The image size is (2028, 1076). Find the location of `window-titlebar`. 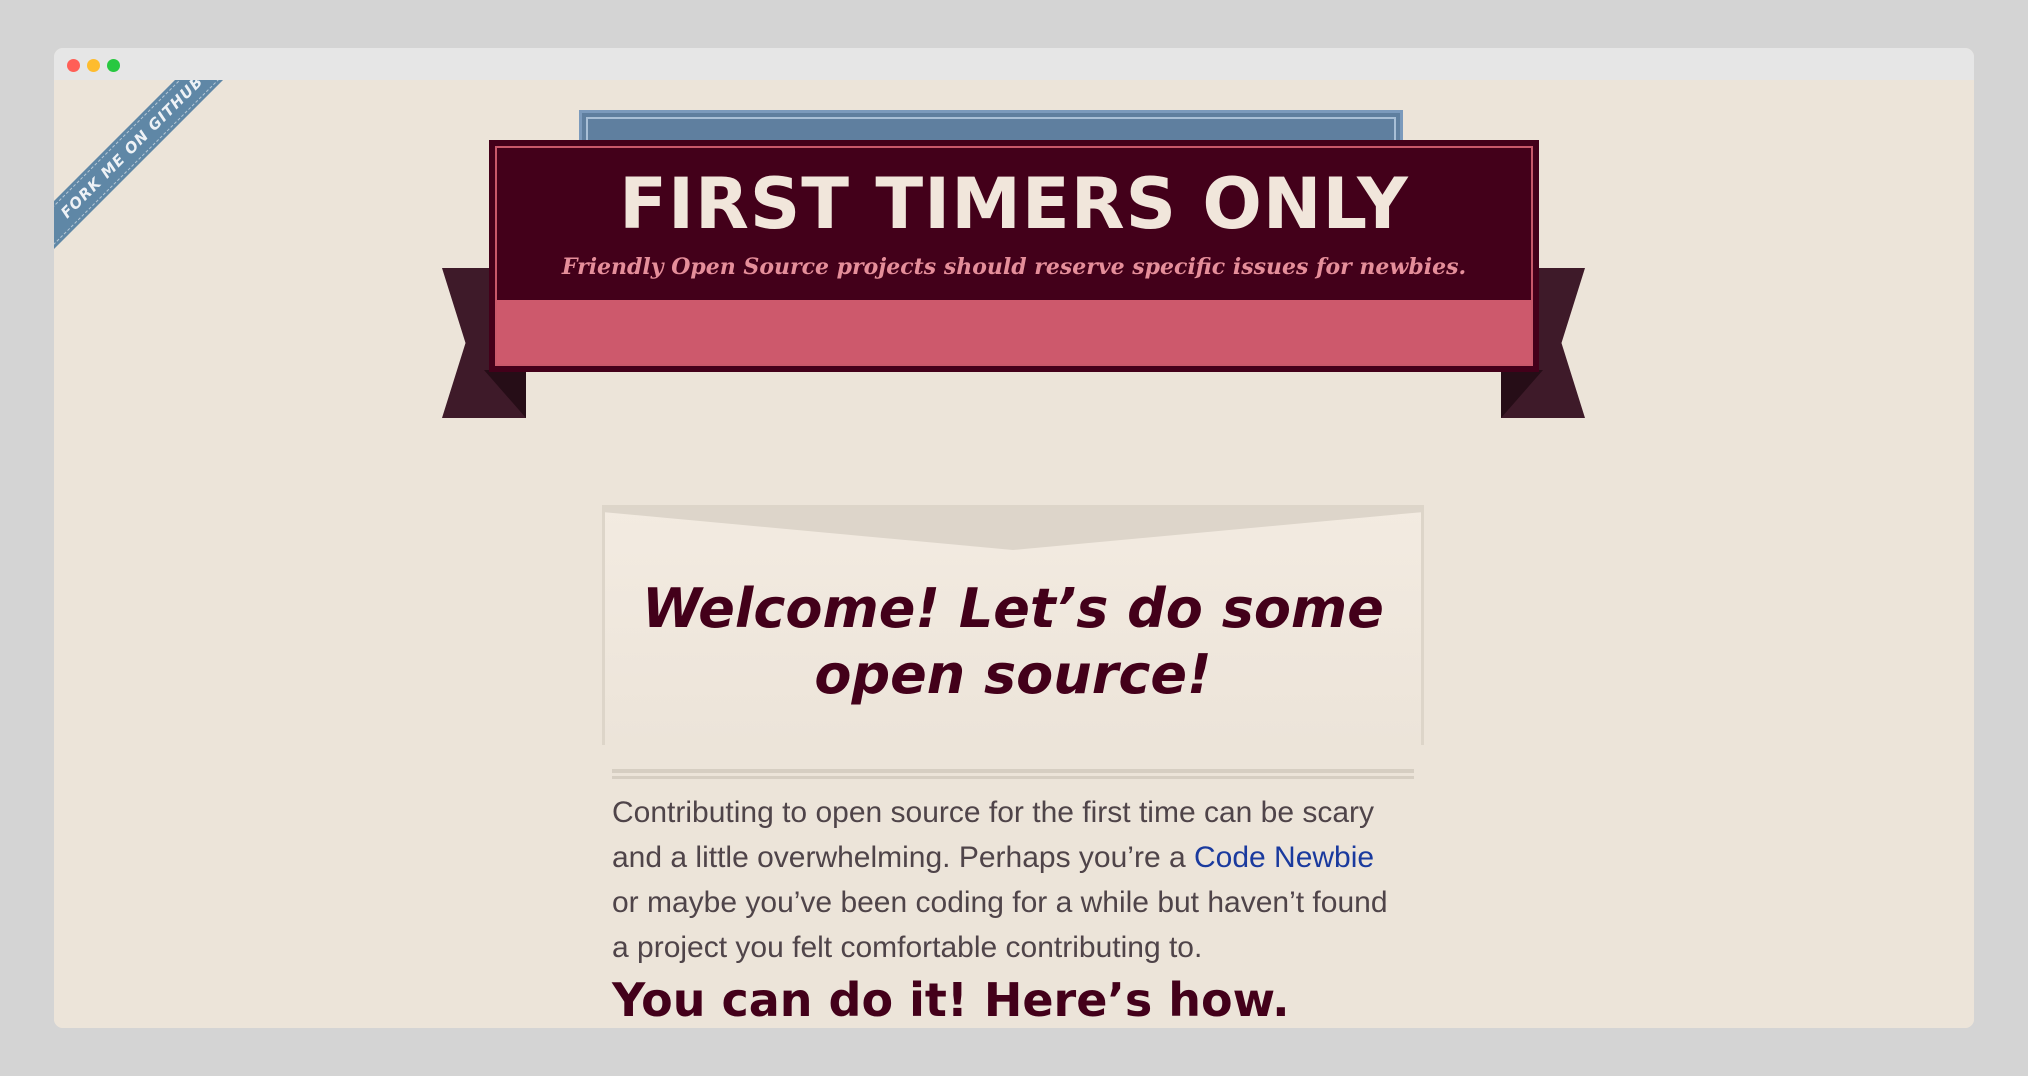

window-titlebar is located at coordinates (1014, 64).